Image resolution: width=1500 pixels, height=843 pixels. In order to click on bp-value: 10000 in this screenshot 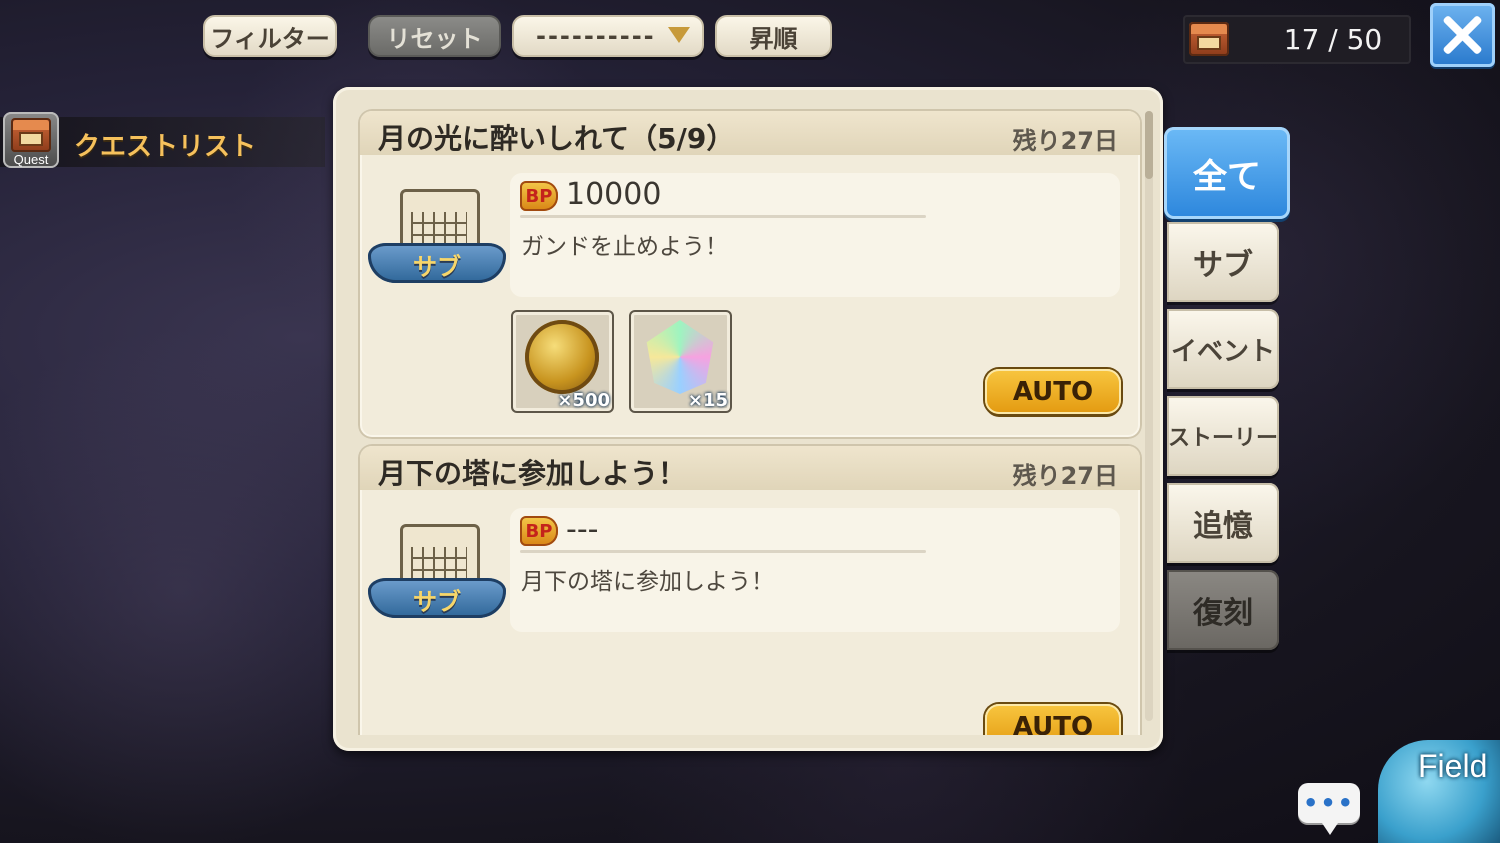, I will do `click(614, 194)`.